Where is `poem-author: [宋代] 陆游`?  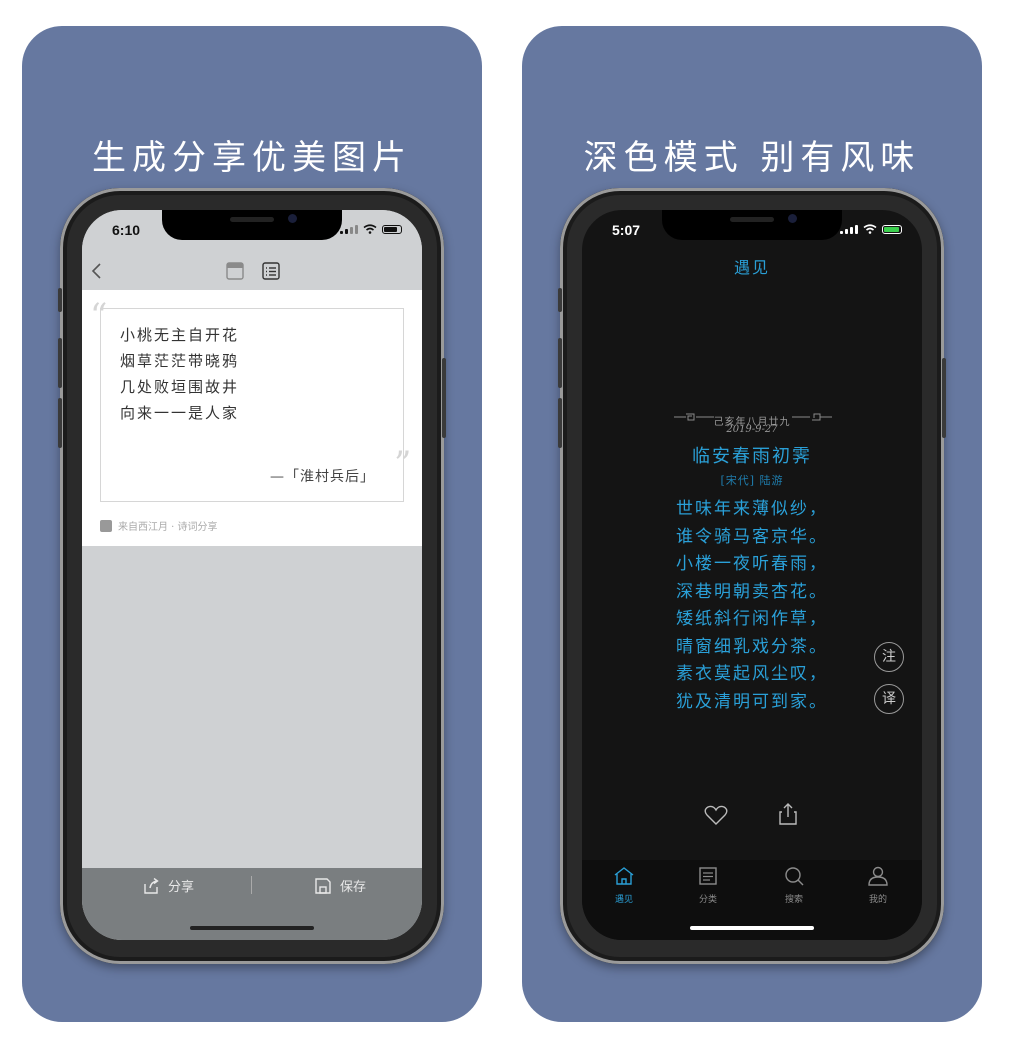 poem-author: [宋代] 陆游 is located at coordinates (752, 480).